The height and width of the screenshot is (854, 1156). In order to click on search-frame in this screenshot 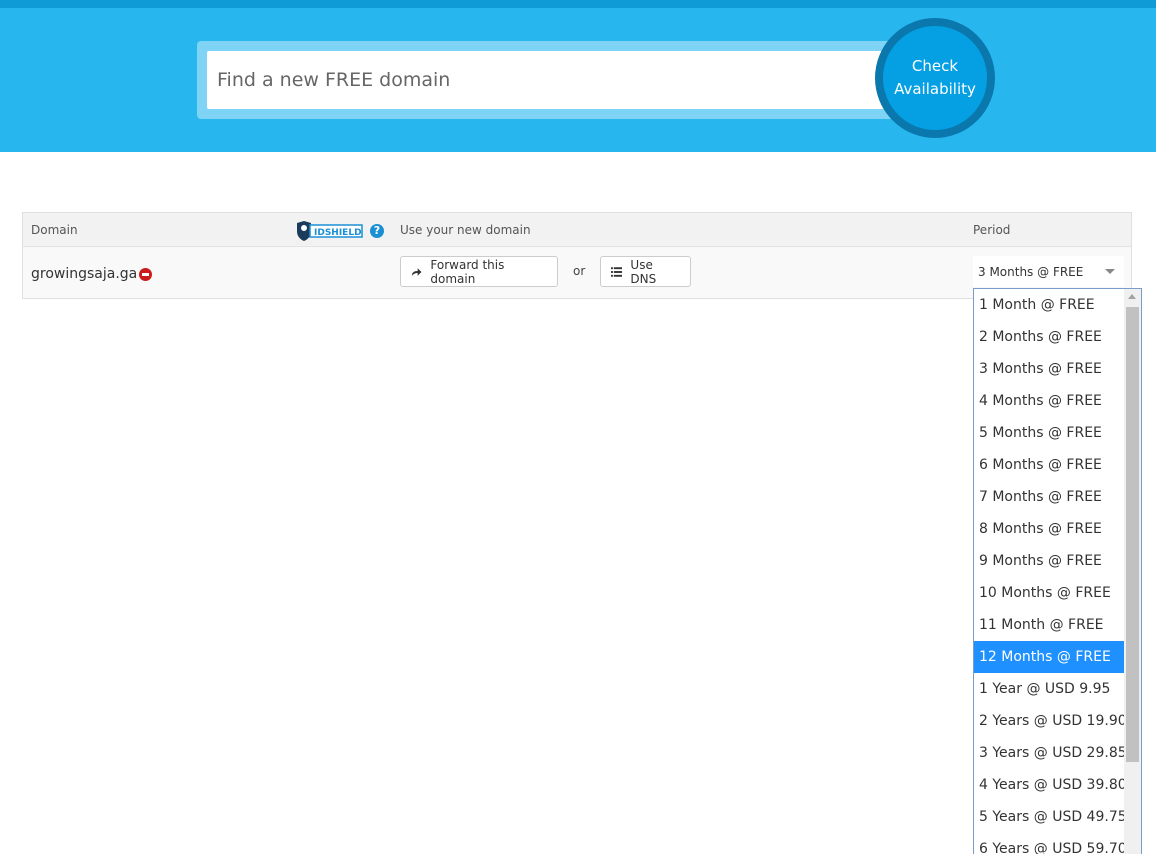, I will do `click(545, 80)`.